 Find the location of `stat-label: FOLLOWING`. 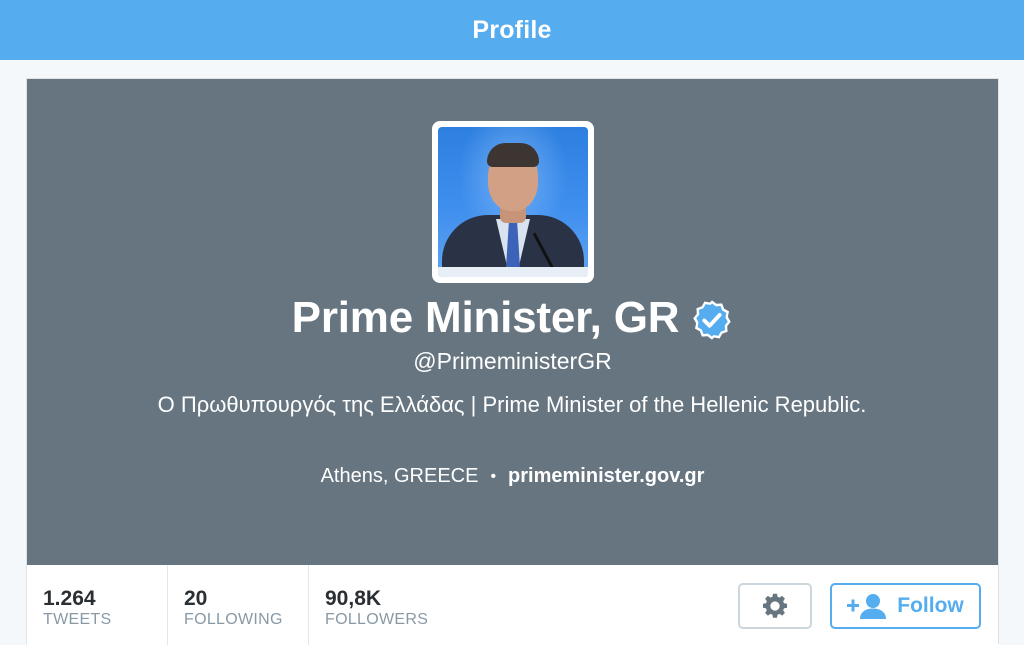

stat-label: FOLLOWING is located at coordinates (233, 619).